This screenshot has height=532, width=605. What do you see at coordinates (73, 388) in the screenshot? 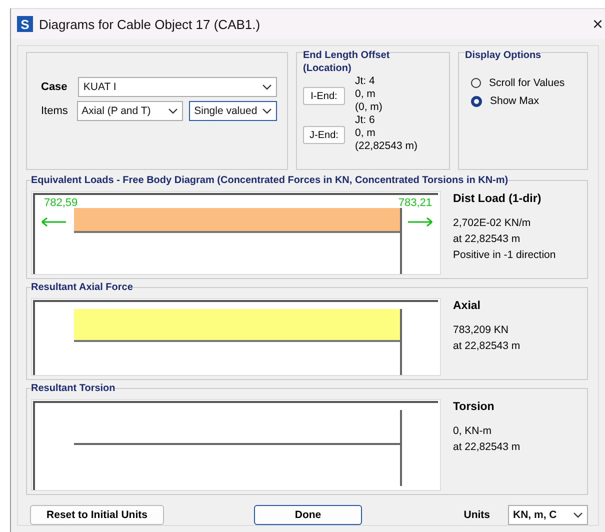
I see `section-title: Resultant Torsion` at bounding box center [73, 388].